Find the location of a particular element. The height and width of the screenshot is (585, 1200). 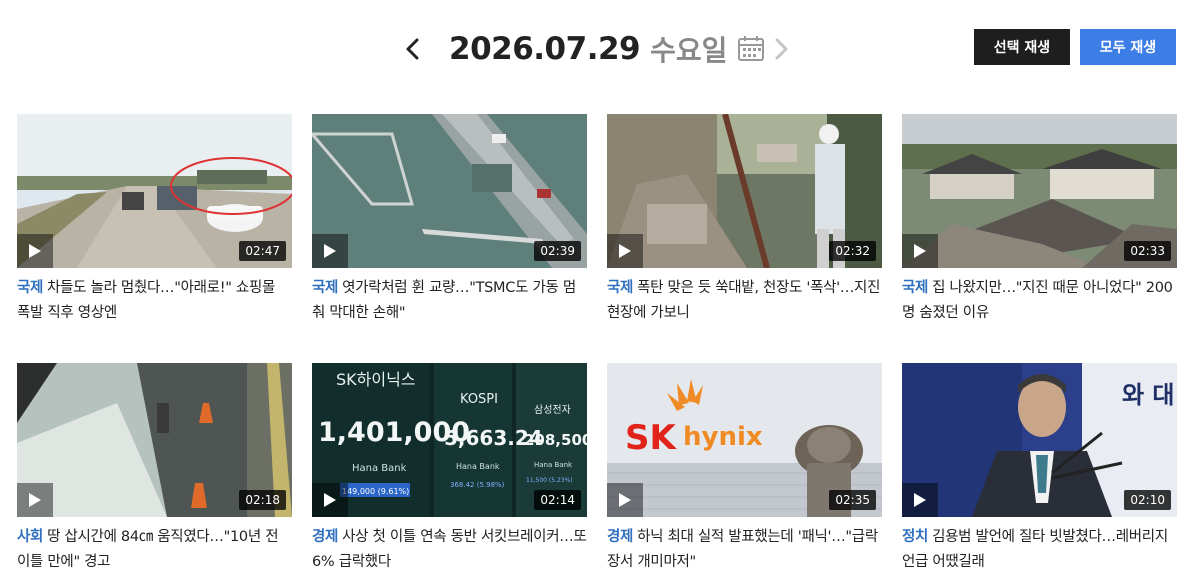

stock-label-kospi: KOSPI is located at coordinates (479, 399).